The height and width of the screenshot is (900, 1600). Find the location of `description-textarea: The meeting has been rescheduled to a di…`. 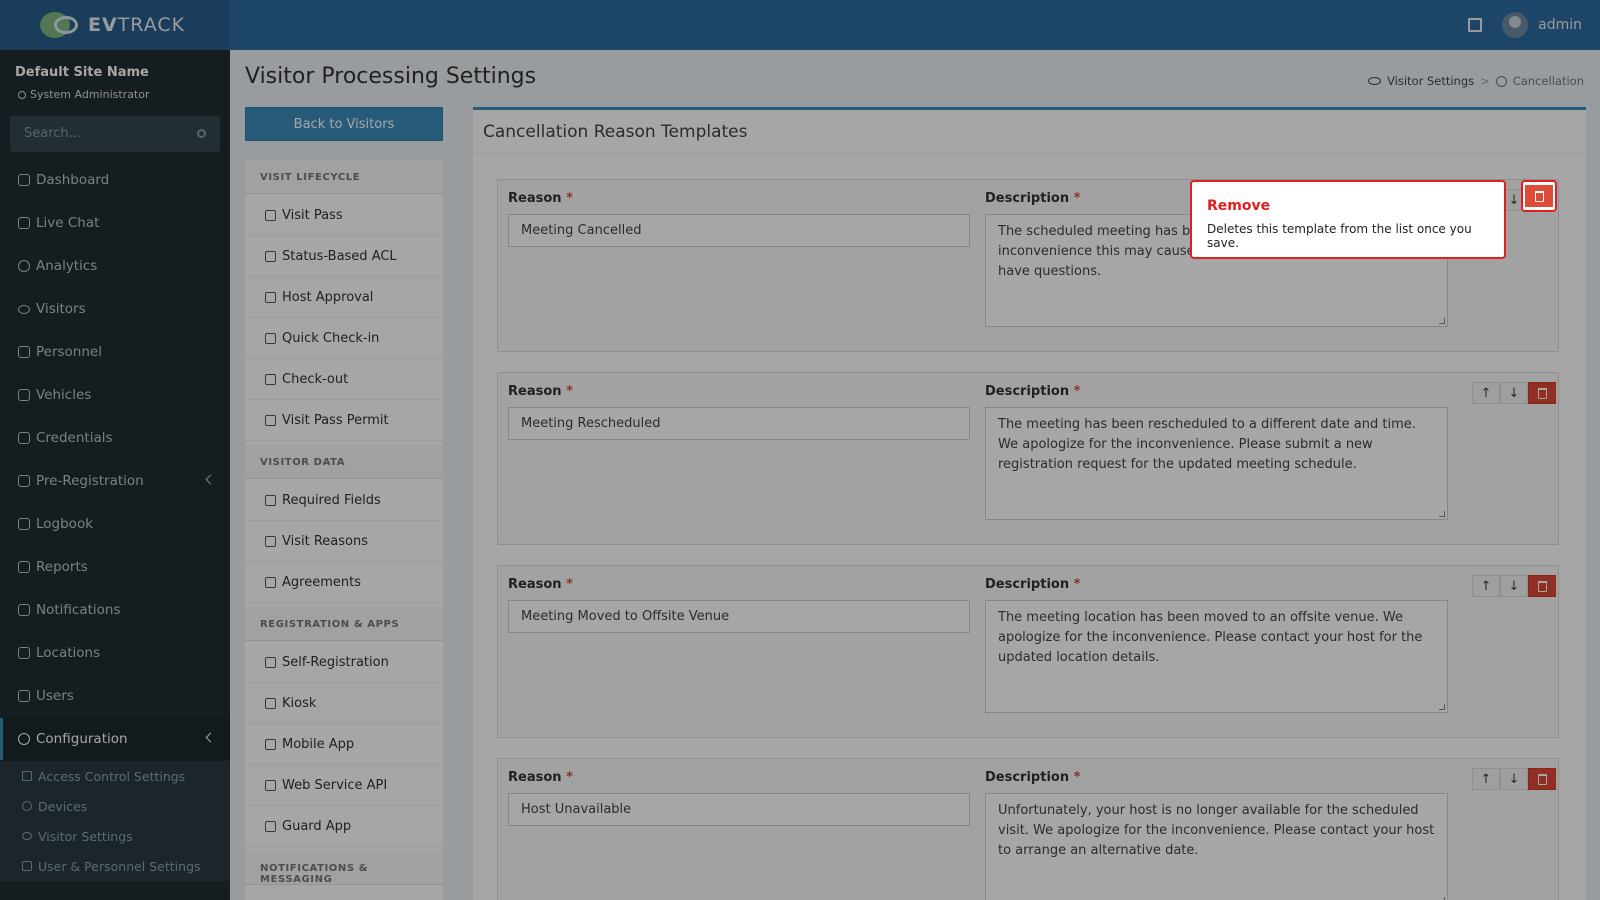

description-textarea: The meeting has been rescheduled to a di… is located at coordinates (1216, 463).